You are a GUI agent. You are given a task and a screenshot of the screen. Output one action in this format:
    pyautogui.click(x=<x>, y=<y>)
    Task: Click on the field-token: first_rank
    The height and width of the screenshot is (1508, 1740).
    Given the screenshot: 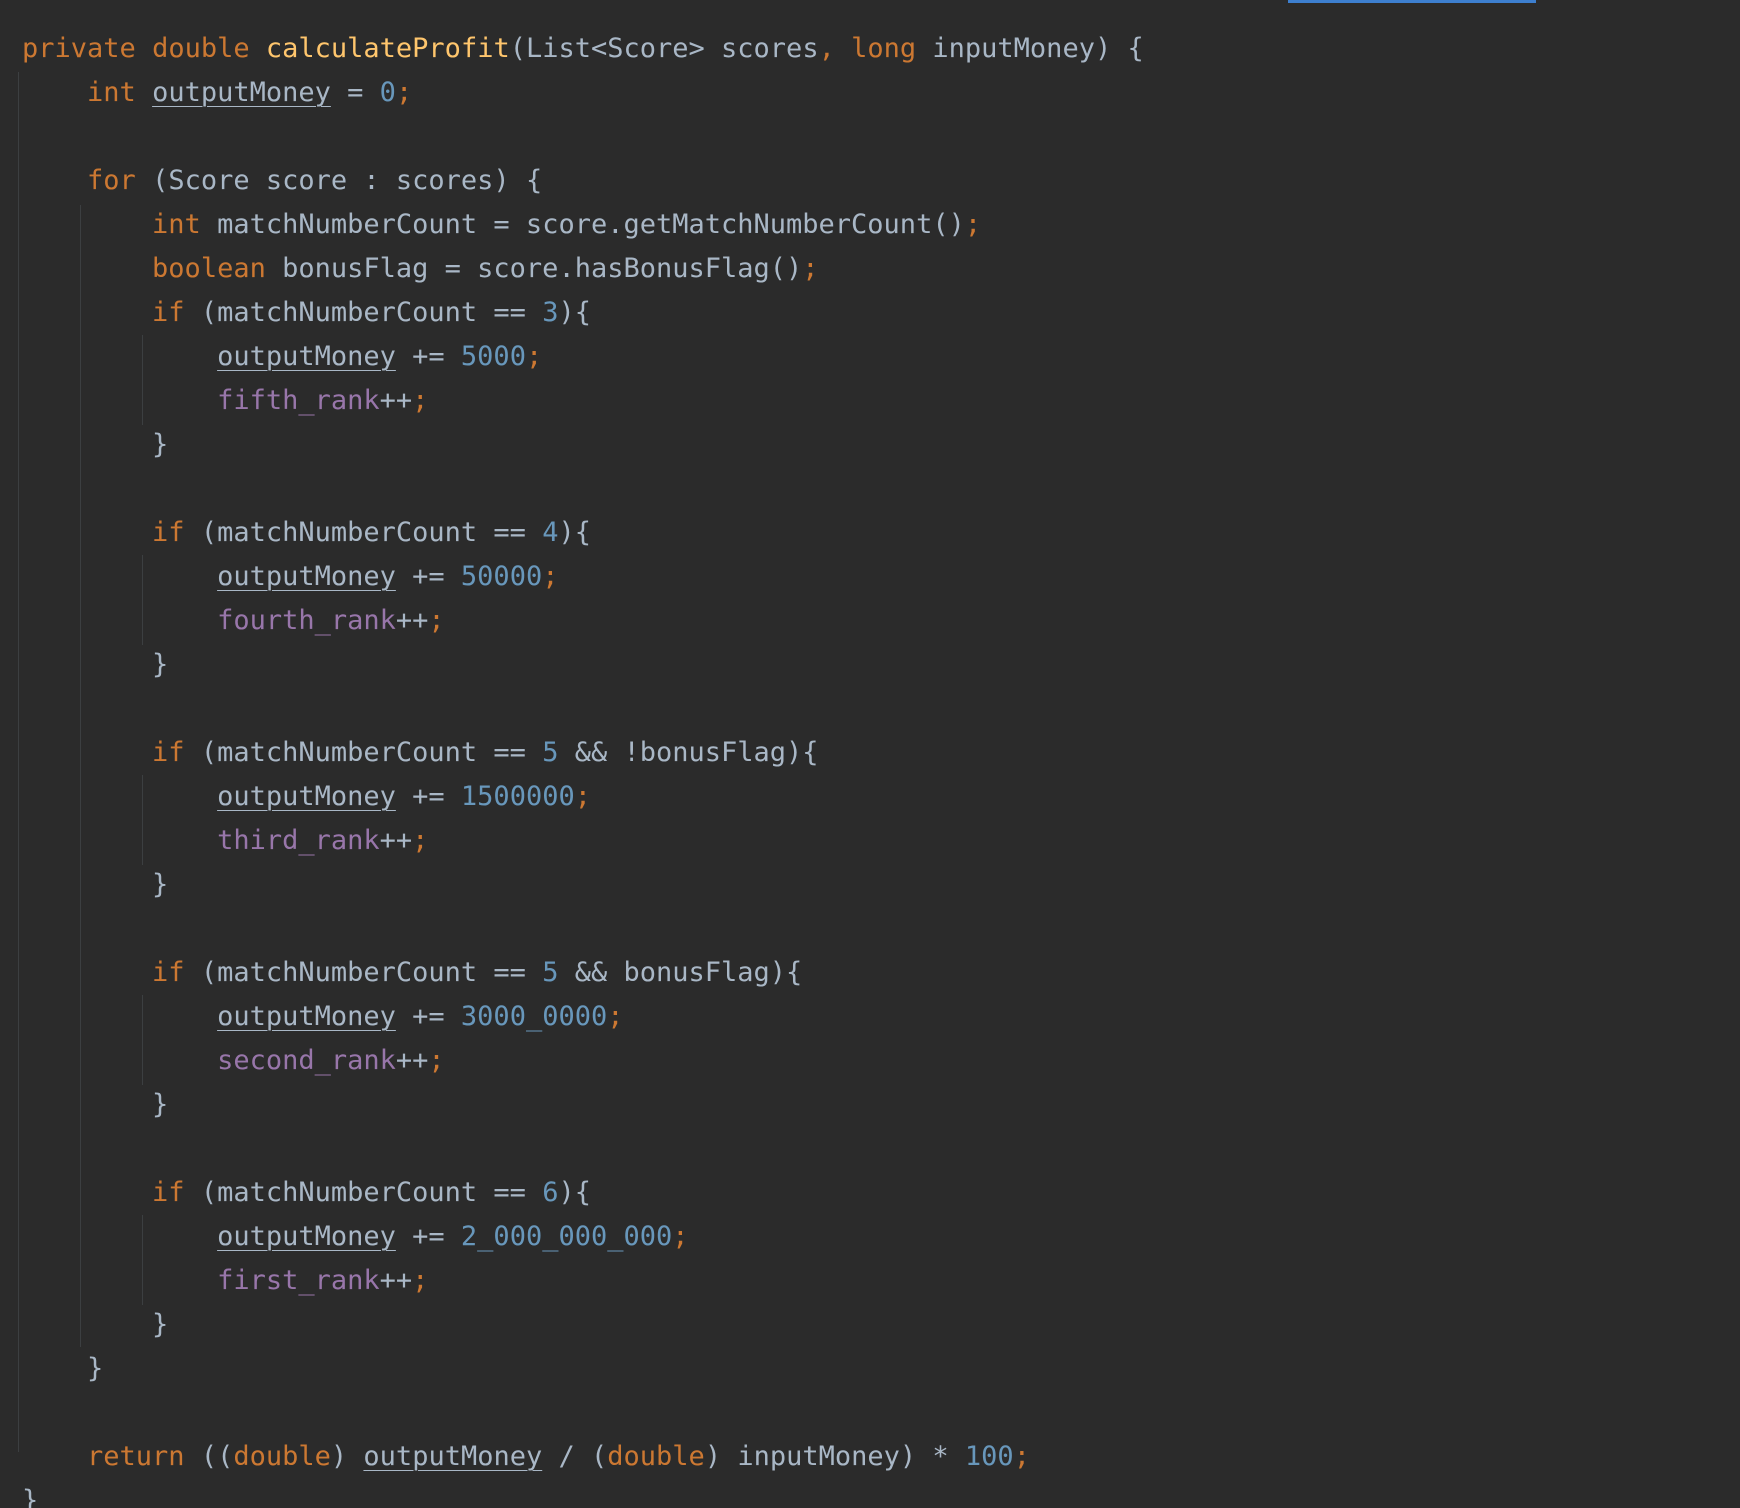 What is the action you would take?
    pyautogui.click(x=298, y=1280)
    